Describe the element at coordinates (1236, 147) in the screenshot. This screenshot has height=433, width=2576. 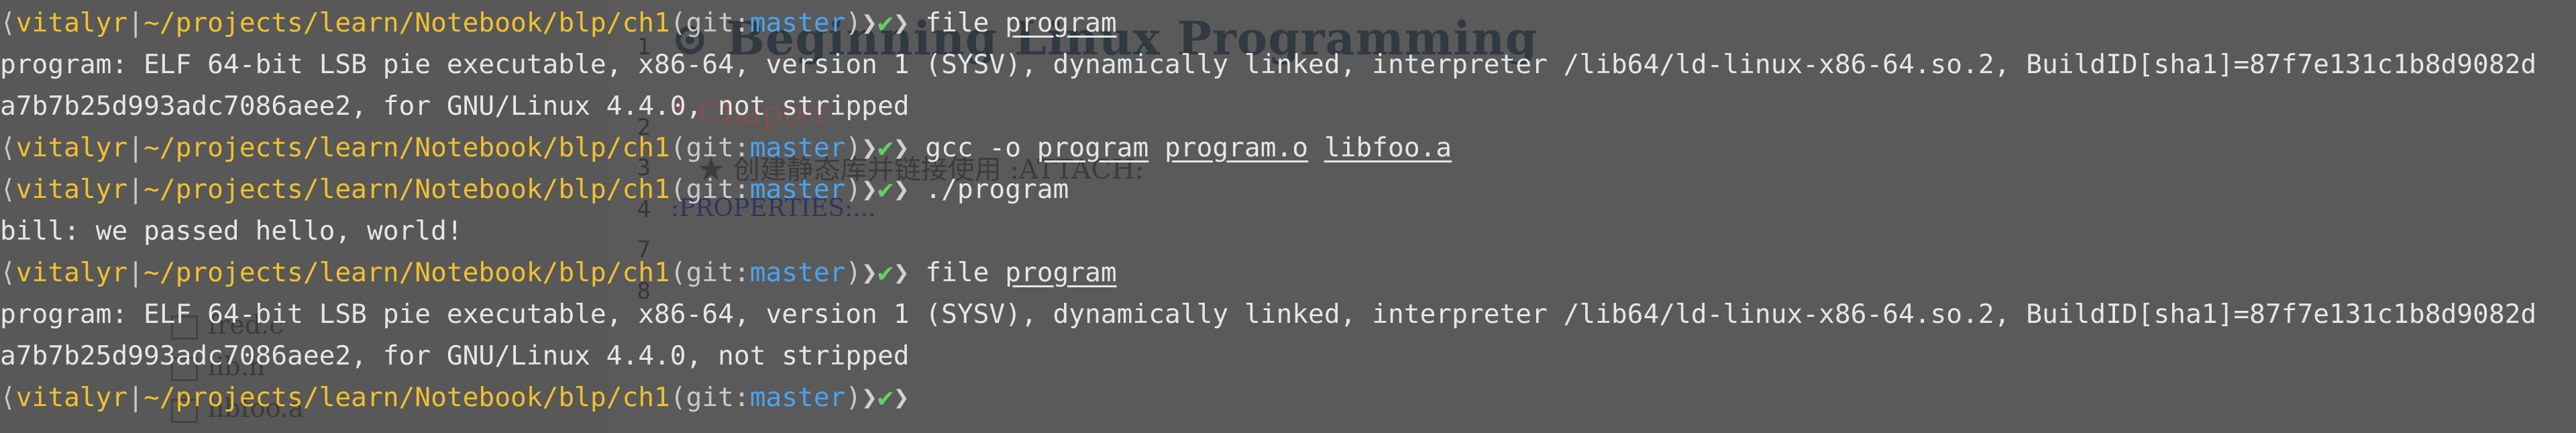
I see `command-argument: program.o` at that location.